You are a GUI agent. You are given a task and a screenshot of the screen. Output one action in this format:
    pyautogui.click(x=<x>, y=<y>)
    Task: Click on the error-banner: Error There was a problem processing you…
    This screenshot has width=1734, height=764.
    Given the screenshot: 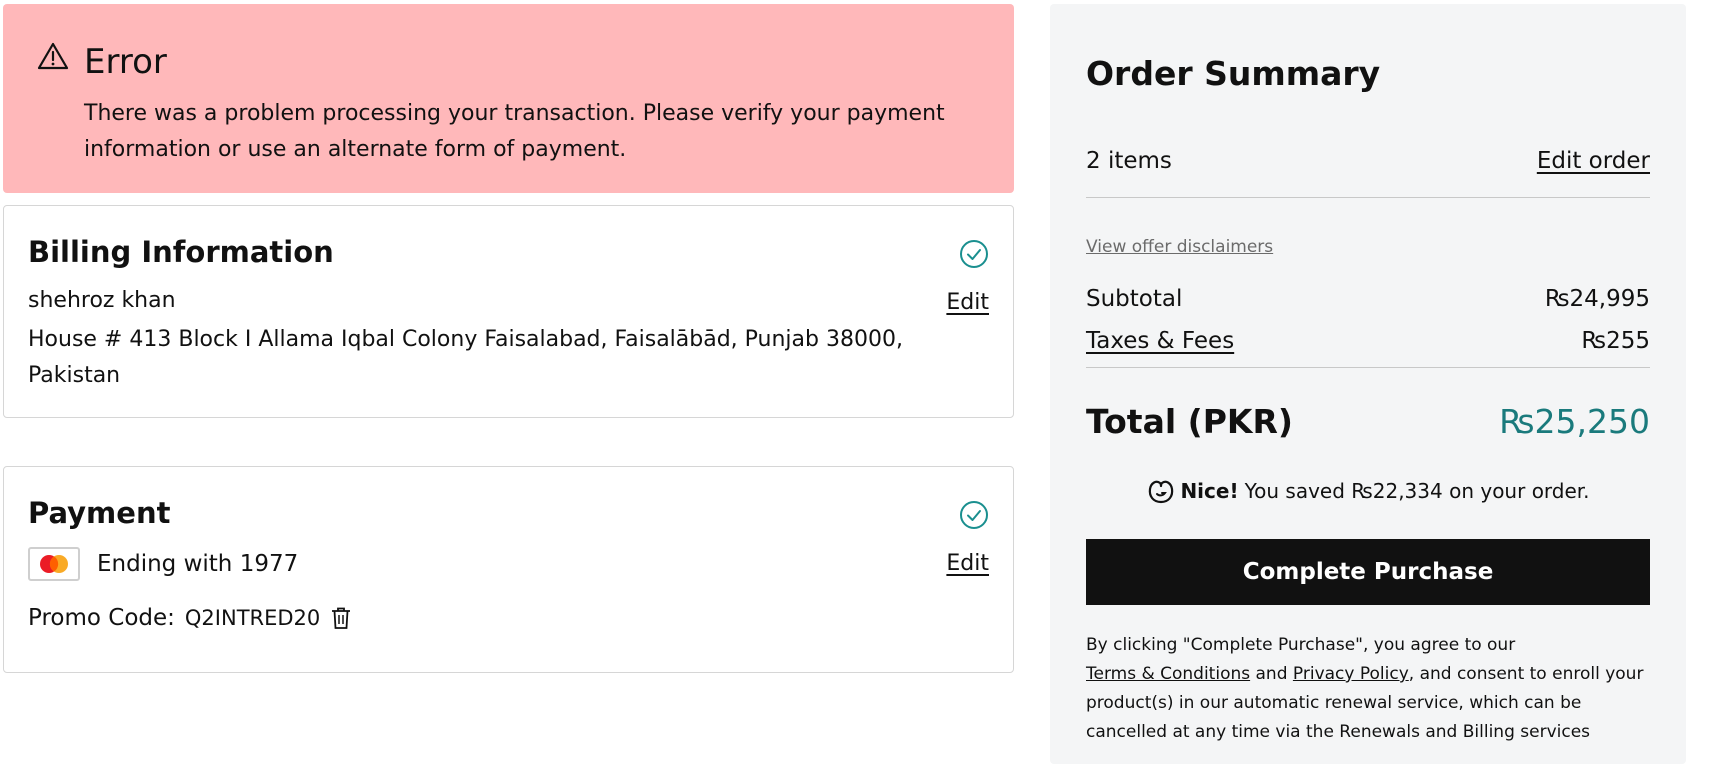 What is the action you would take?
    pyautogui.click(x=508, y=98)
    